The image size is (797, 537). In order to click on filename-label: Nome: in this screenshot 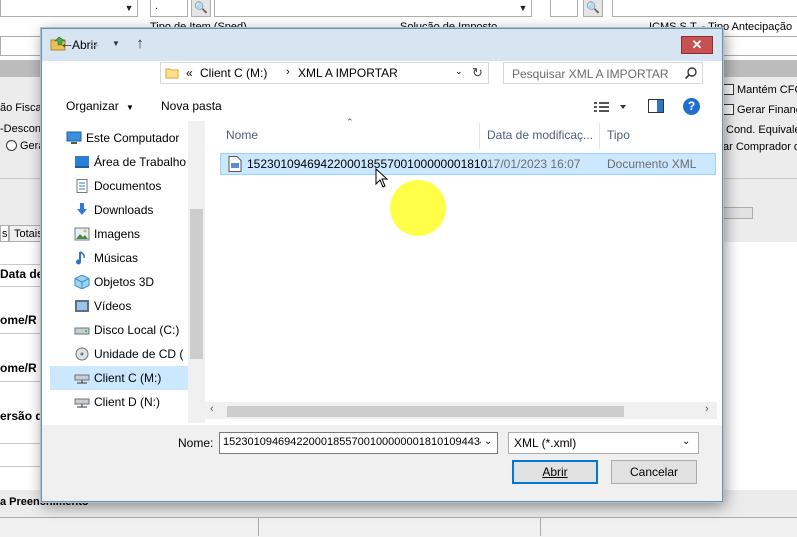, I will do `click(196, 443)`.